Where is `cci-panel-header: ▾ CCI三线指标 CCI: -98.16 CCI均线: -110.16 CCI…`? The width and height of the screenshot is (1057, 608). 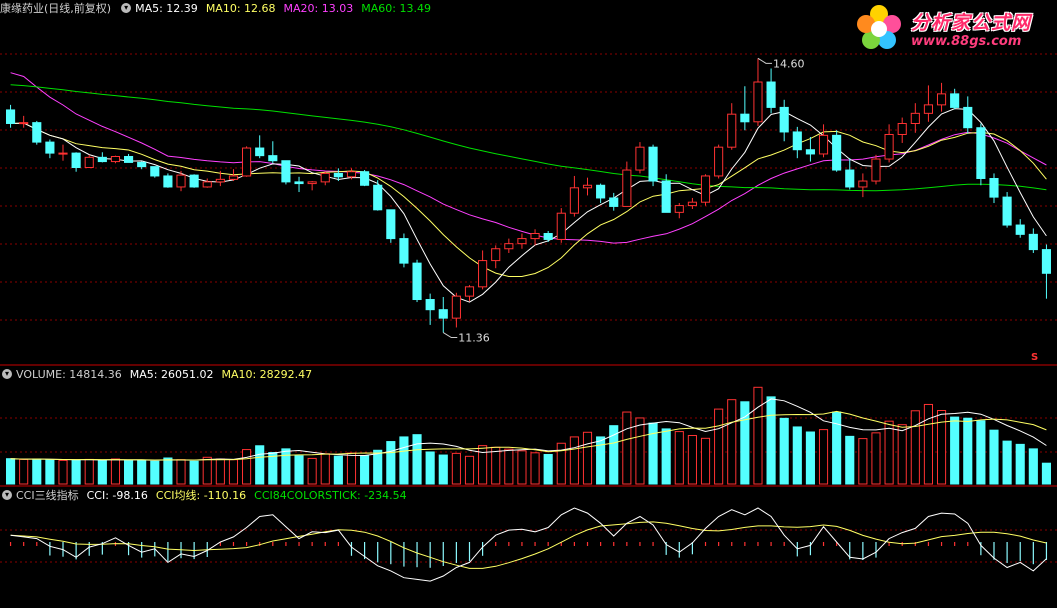
cci-panel-header: ▾ CCI三线指标 CCI: -98.16 CCI均线: -110.16 CCI… is located at coordinates (207, 495).